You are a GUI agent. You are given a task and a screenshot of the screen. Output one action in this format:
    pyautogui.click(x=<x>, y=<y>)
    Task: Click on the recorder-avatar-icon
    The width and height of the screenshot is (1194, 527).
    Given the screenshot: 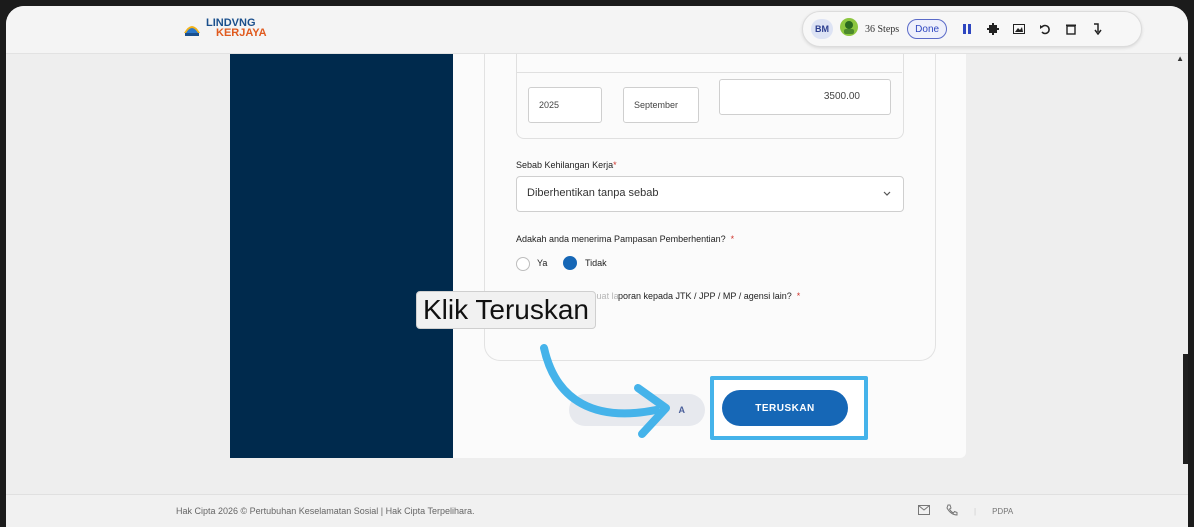 What is the action you would take?
    pyautogui.click(x=849, y=29)
    